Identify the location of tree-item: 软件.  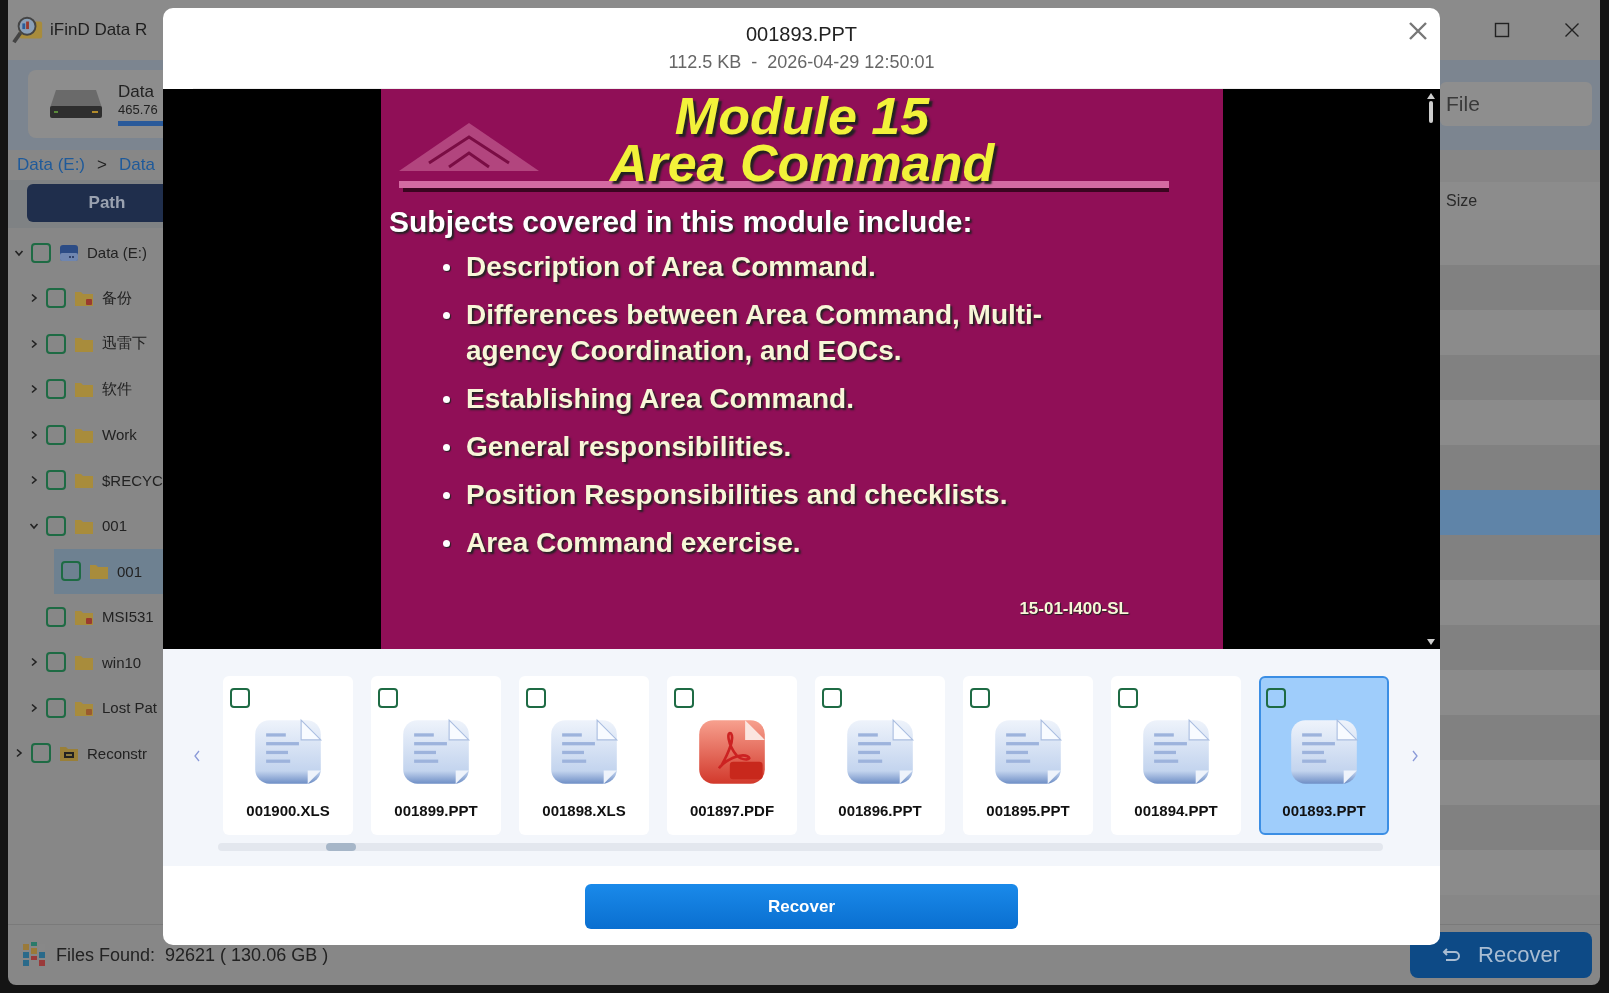
(85, 389).